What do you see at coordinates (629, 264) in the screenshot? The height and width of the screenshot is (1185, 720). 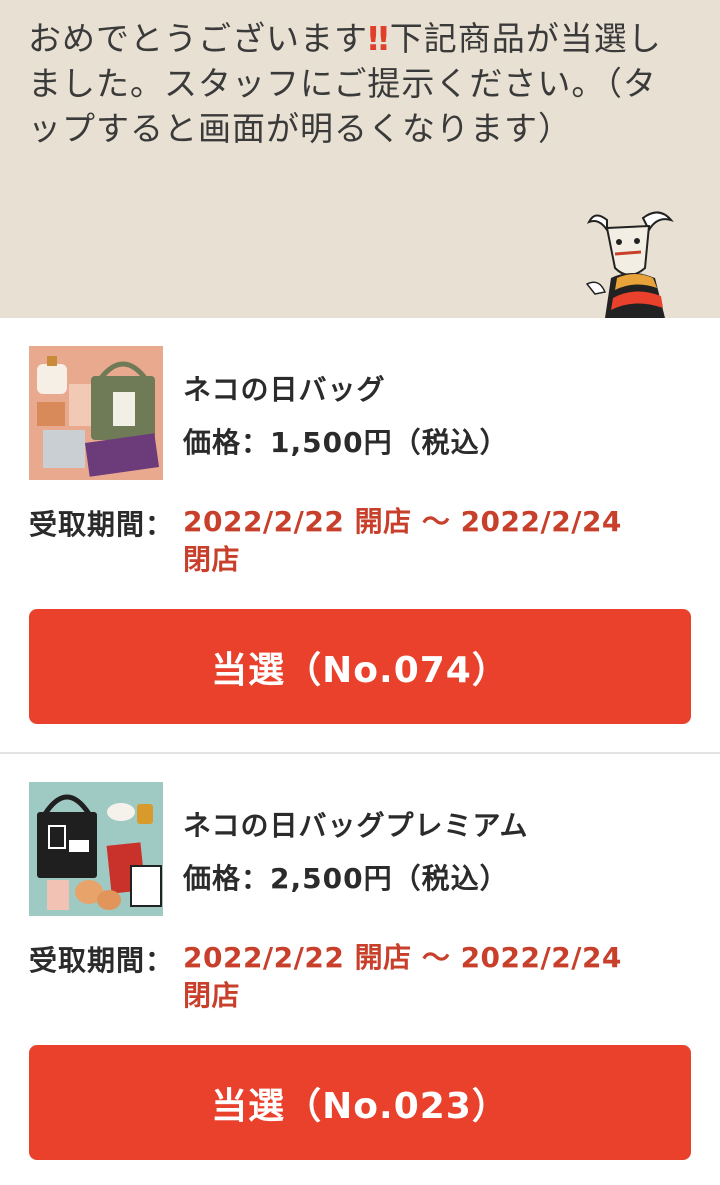 I see `goat-mascot-icon` at bounding box center [629, 264].